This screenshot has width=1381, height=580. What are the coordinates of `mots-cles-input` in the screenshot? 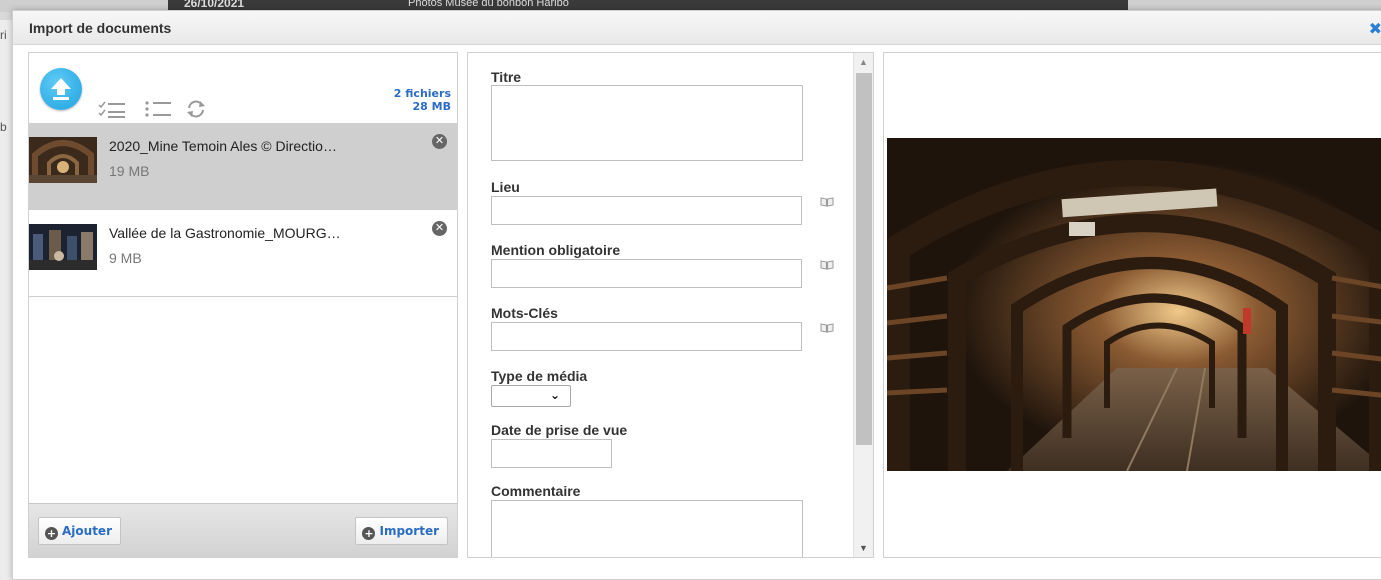 It's located at (646, 336).